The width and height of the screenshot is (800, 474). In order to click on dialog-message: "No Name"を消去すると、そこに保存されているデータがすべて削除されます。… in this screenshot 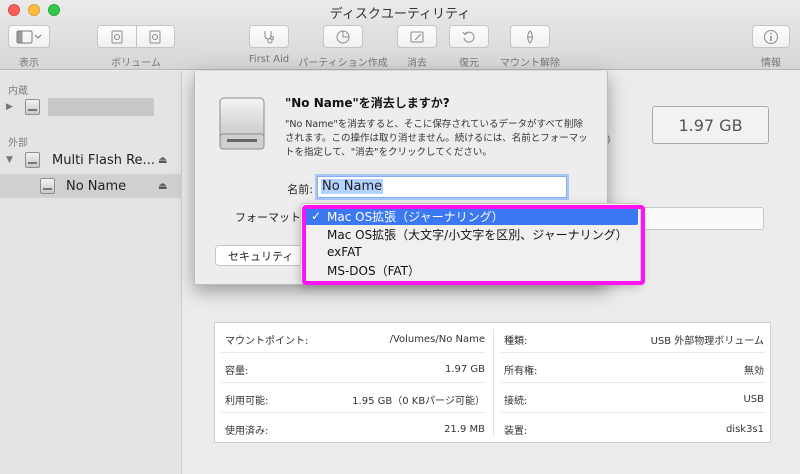, I will do `click(436, 138)`.